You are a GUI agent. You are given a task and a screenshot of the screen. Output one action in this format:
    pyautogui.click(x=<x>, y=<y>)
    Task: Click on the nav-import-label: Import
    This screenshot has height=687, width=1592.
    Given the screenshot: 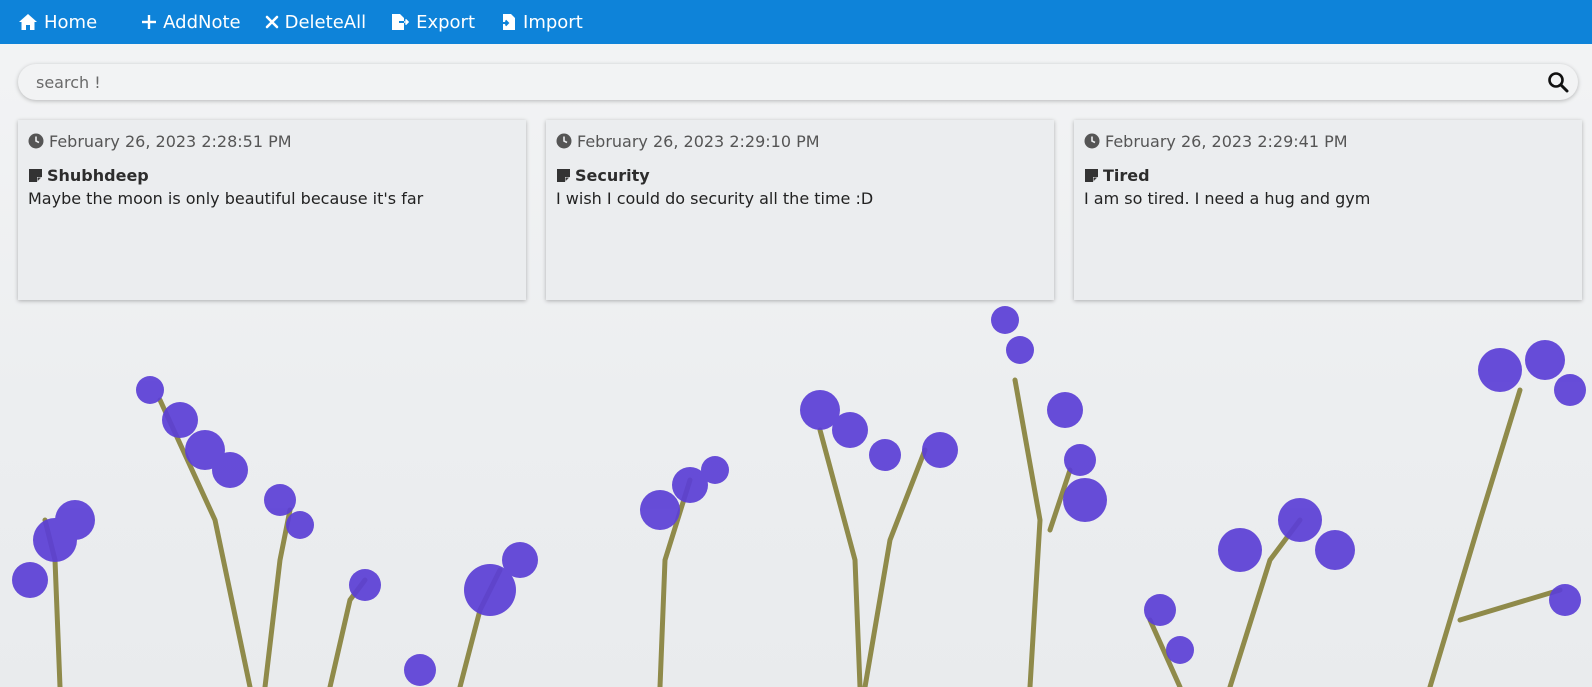 What is the action you would take?
    pyautogui.click(x=553, y=22)
    